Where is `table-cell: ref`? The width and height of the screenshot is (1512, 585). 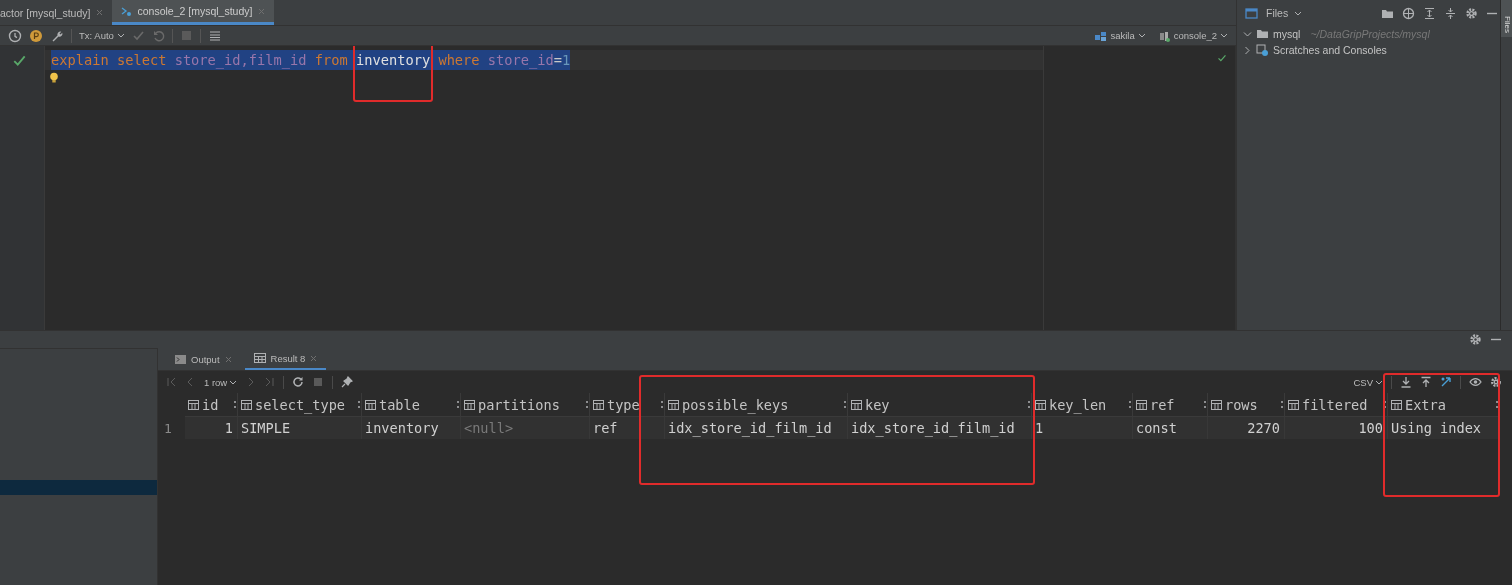
table-cell: ref is located at coordinates (627, 428).